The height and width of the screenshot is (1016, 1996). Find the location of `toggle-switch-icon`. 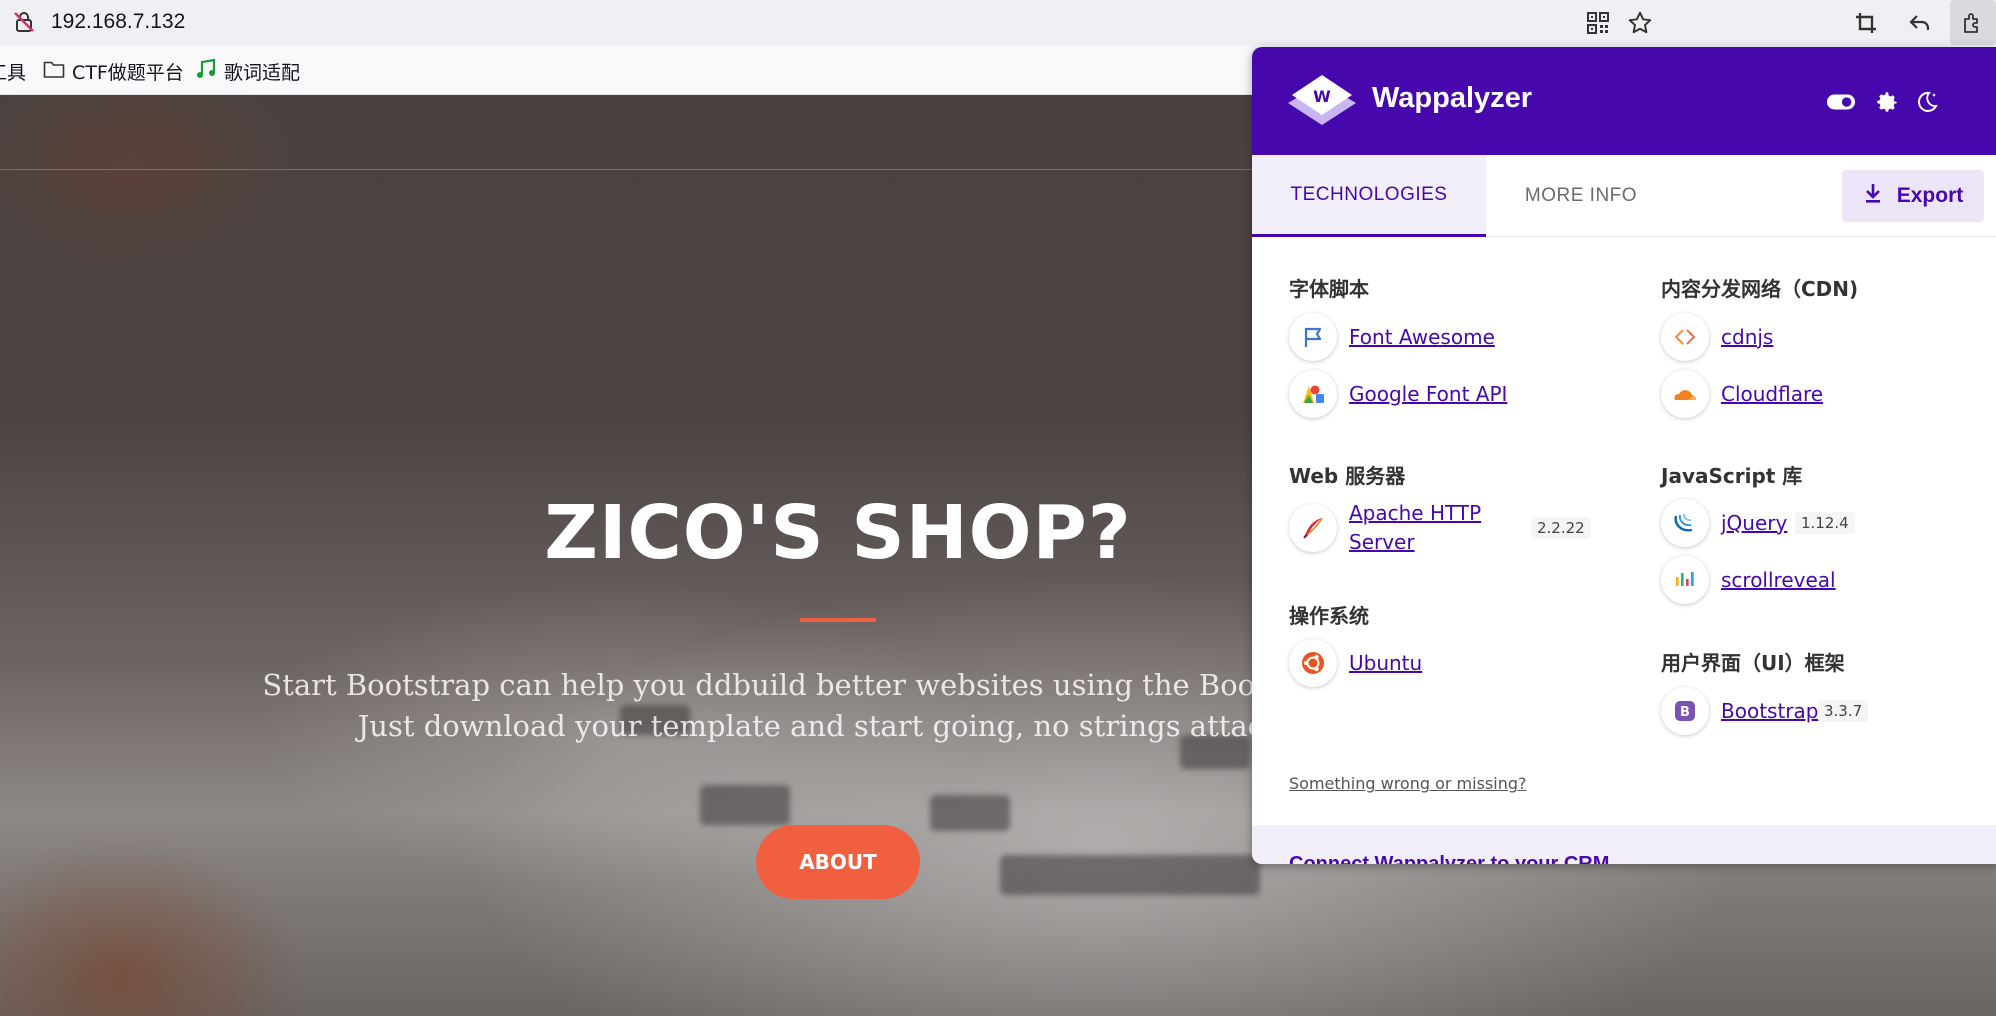

toggle-switch-icon is located at coordinates (1841, 102).